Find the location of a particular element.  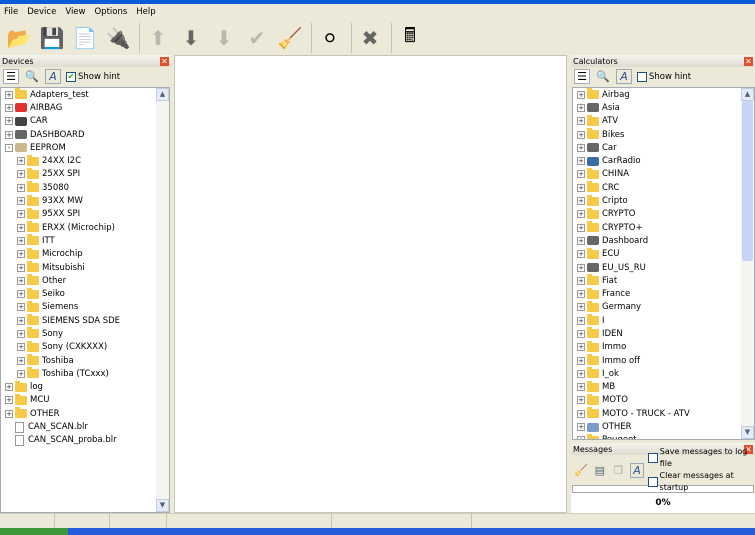

tree-item: + ERXX (Microchip) is located at coordinates (85, 227).